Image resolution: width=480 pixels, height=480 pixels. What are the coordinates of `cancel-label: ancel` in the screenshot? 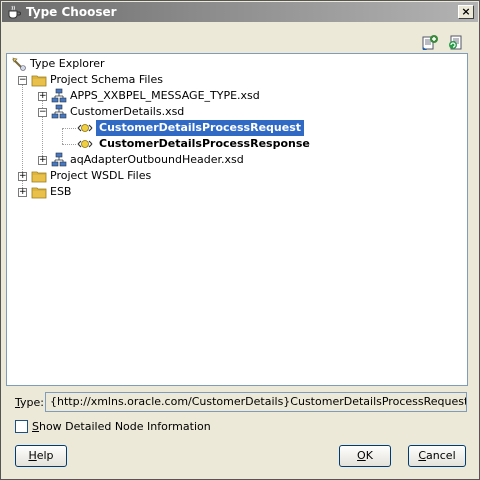 It's located at (441, 455).